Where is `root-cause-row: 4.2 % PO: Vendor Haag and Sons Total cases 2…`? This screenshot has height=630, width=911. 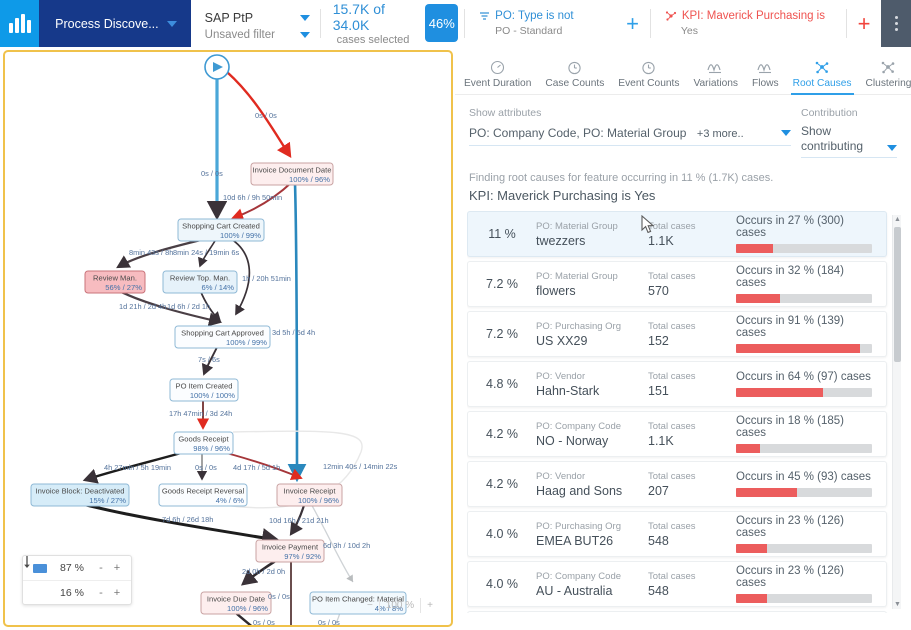
root-cause-row: 4.2 % PO: Vendor Haag and Sons Total cases 2… is located at coordinates (677, 484).